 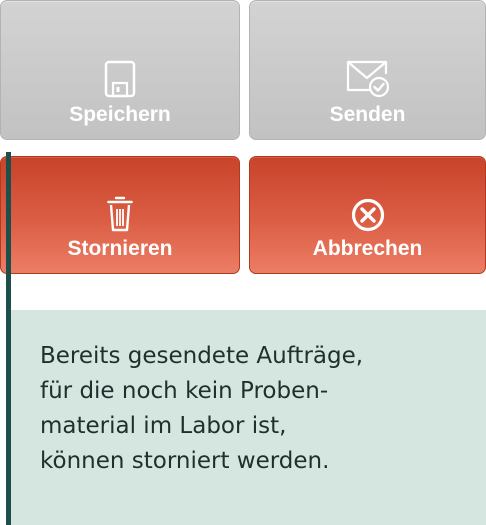 I want to click on abort-button-label: Abbrechen, so click(x=367, y=248).